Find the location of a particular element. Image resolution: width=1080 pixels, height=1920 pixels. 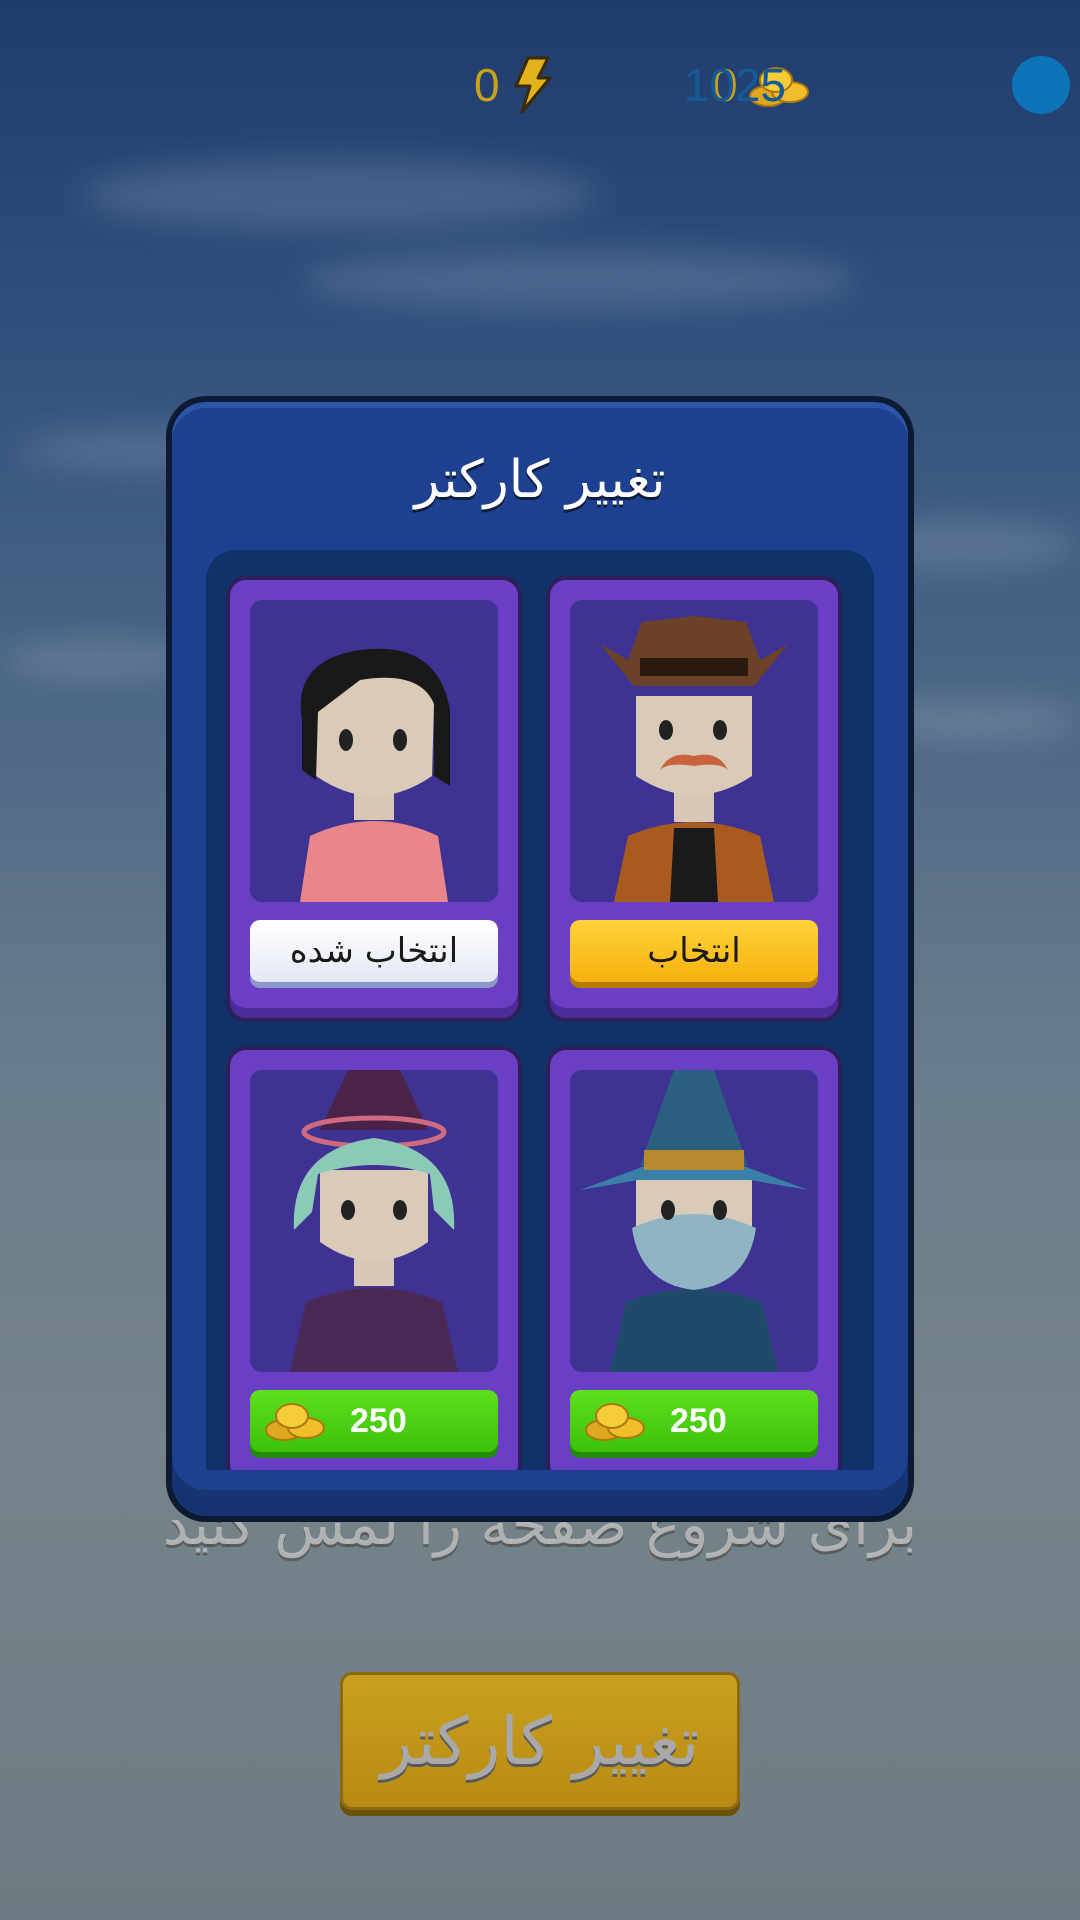

wizard-character-icon is located at coordinates (694, 1221).